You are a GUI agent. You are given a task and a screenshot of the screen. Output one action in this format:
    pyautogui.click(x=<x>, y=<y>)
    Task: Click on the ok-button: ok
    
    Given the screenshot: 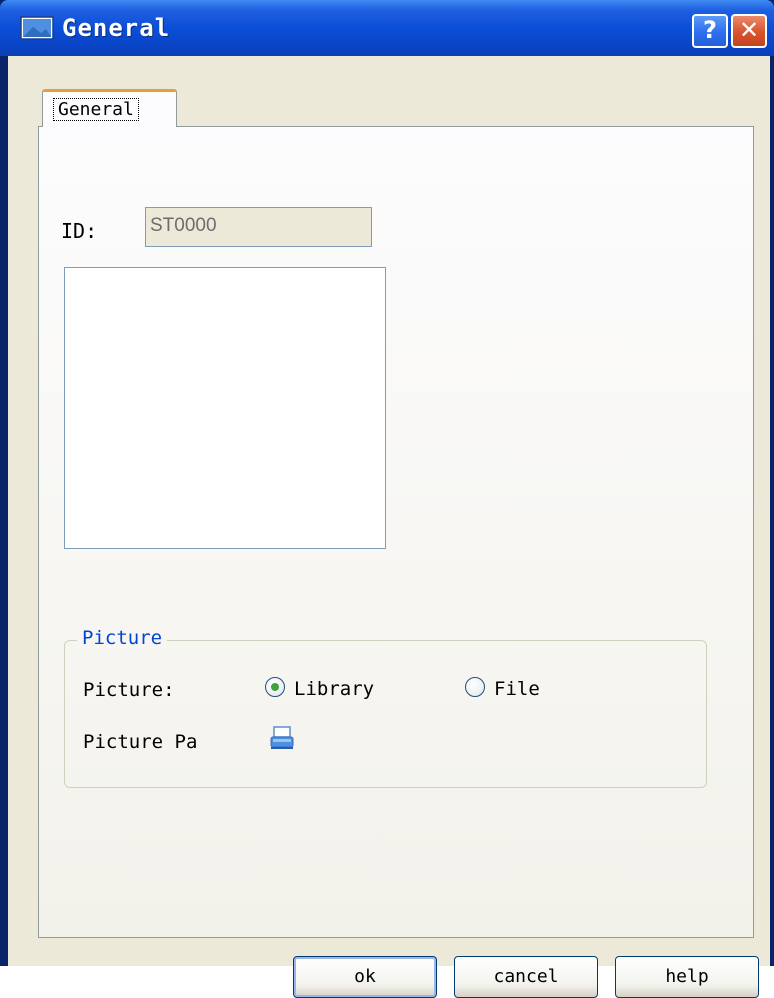 What is the action you would take?
    pyautogui.click(x=365, y=977)
    